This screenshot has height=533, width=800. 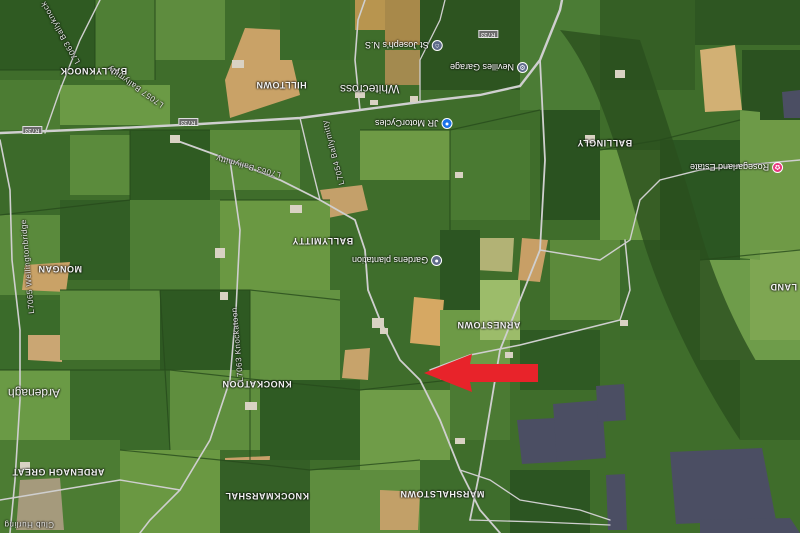 I want to click on pin-icon: ●, so click(x=437, y=260).